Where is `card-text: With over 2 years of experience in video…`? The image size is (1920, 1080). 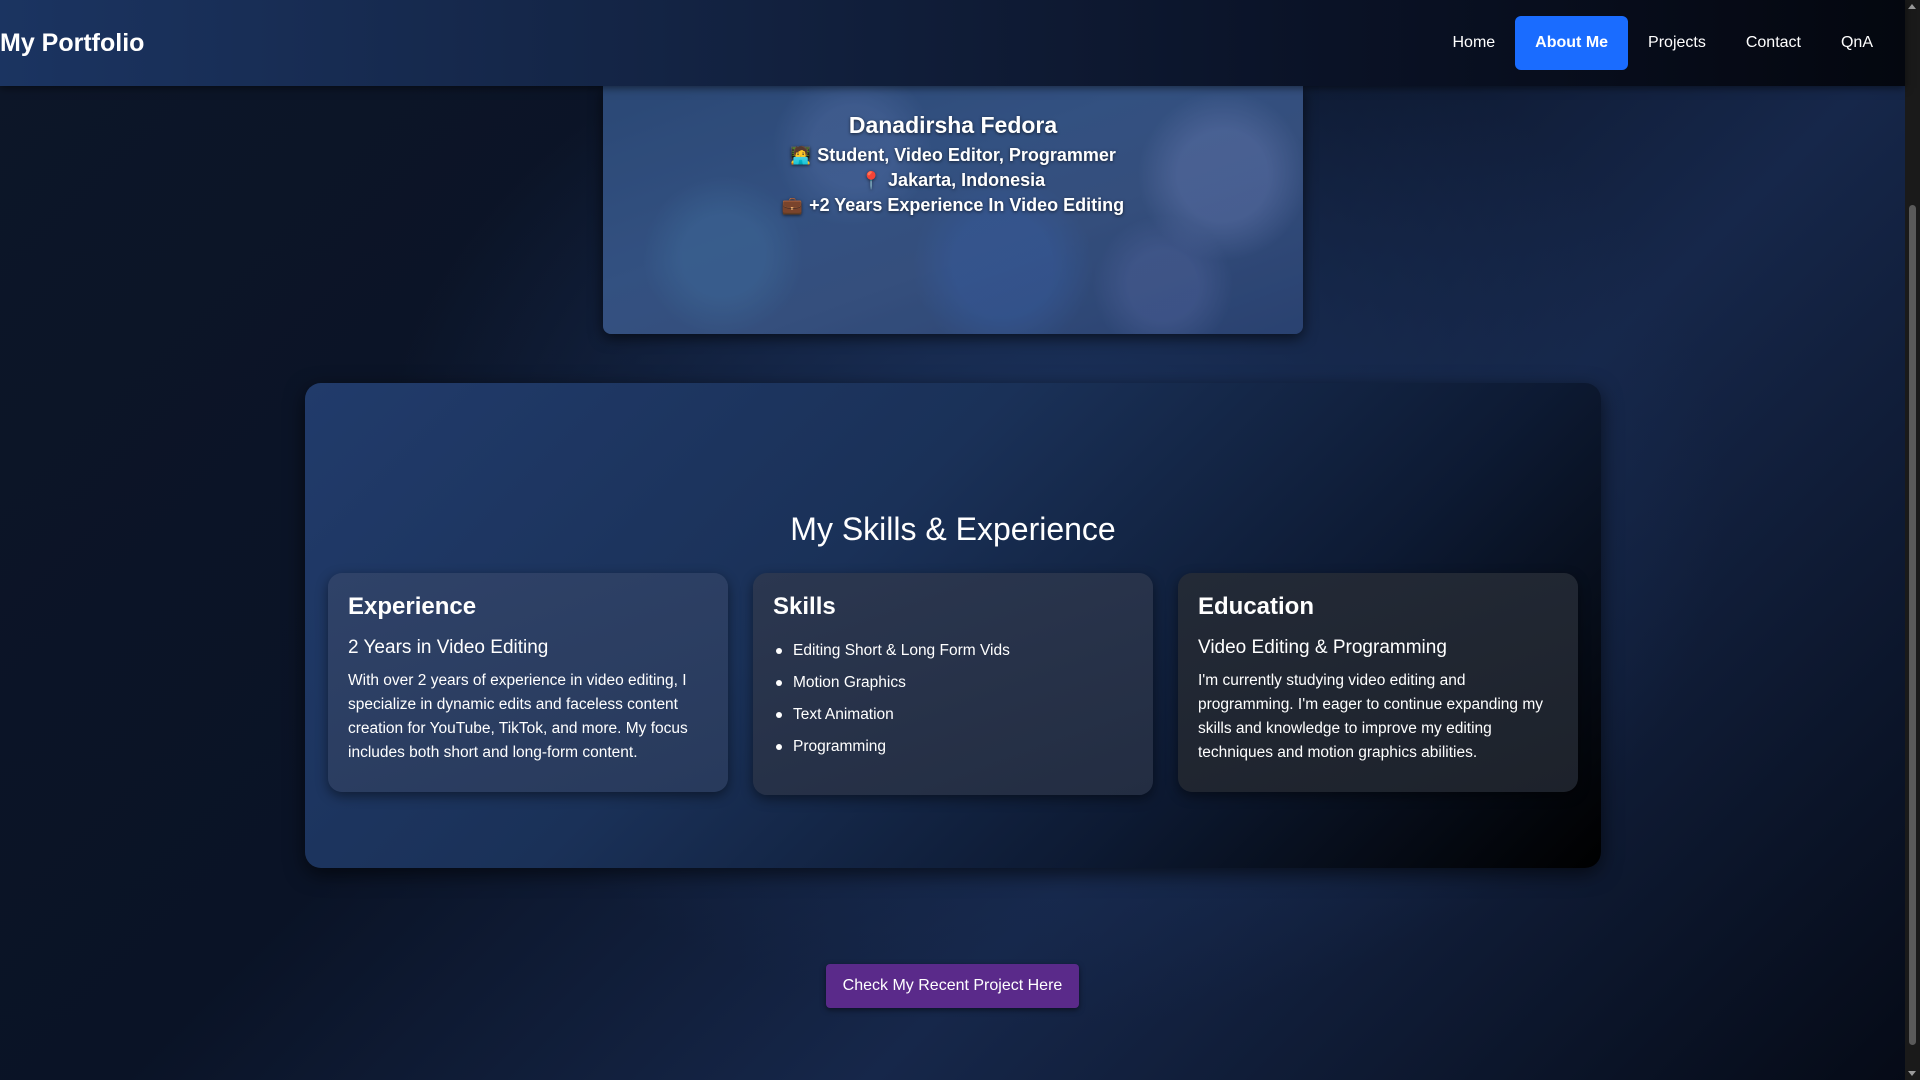 card-text: With over 2 years of experience in video… is located at coordinates (518, 716).